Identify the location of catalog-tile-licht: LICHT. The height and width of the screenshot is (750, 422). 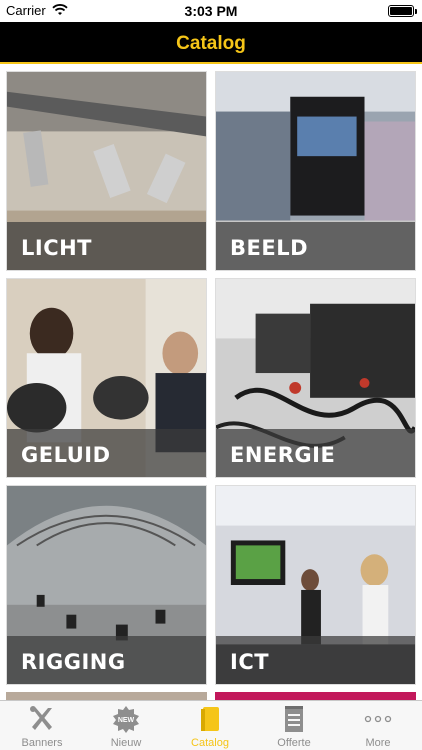
(106, 171).